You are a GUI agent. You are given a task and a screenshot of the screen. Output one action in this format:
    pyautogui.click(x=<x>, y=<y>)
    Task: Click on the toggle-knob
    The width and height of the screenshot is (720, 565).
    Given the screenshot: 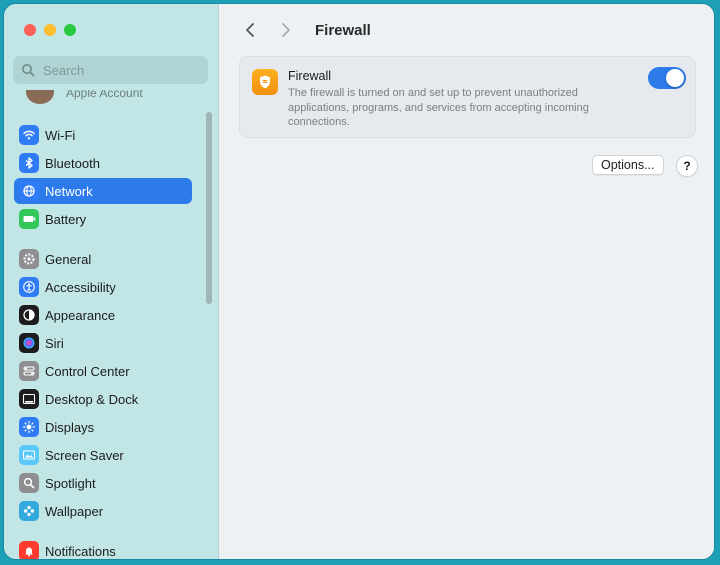 What is the action you would take?
    pyautogui.click(x=675, y=78)
    